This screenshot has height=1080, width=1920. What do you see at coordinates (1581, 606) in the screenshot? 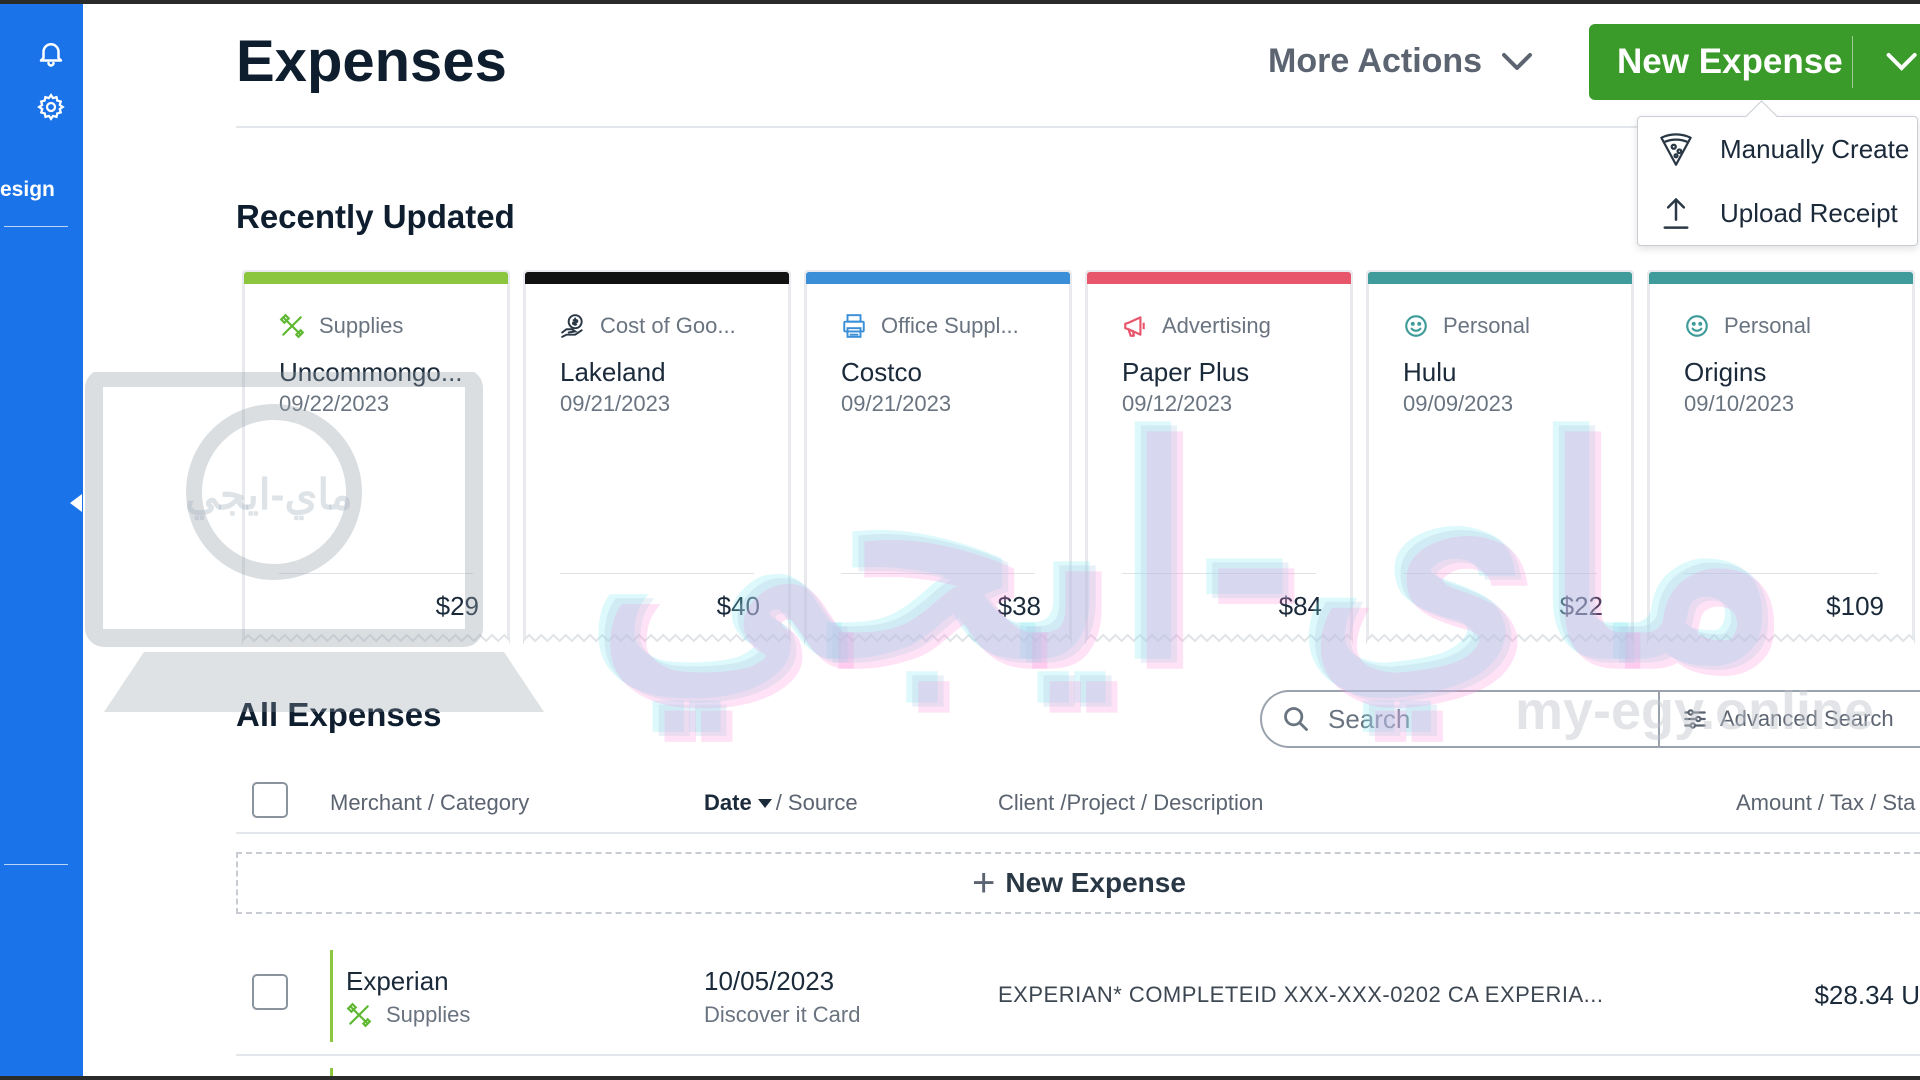
I see `card-amount: $22` at bounding box center [1581, 606].